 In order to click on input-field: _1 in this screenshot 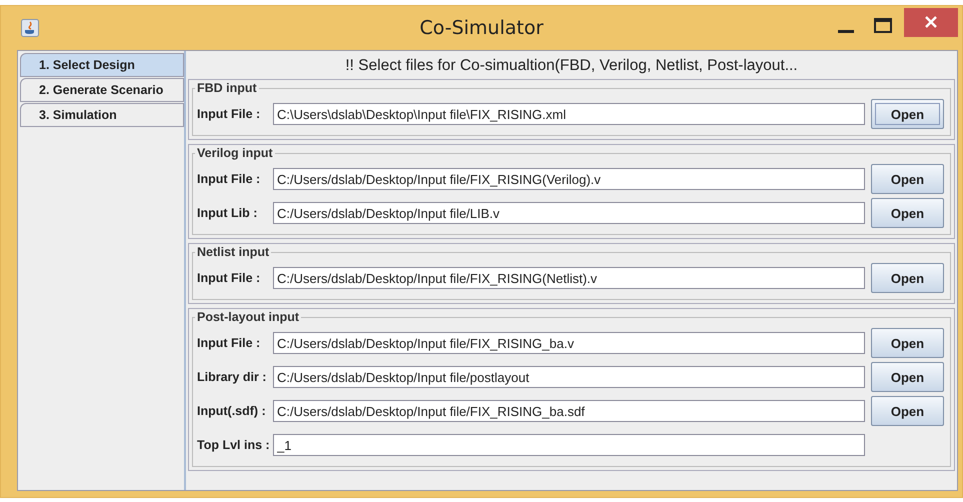, I will do `click(569, 445)`.